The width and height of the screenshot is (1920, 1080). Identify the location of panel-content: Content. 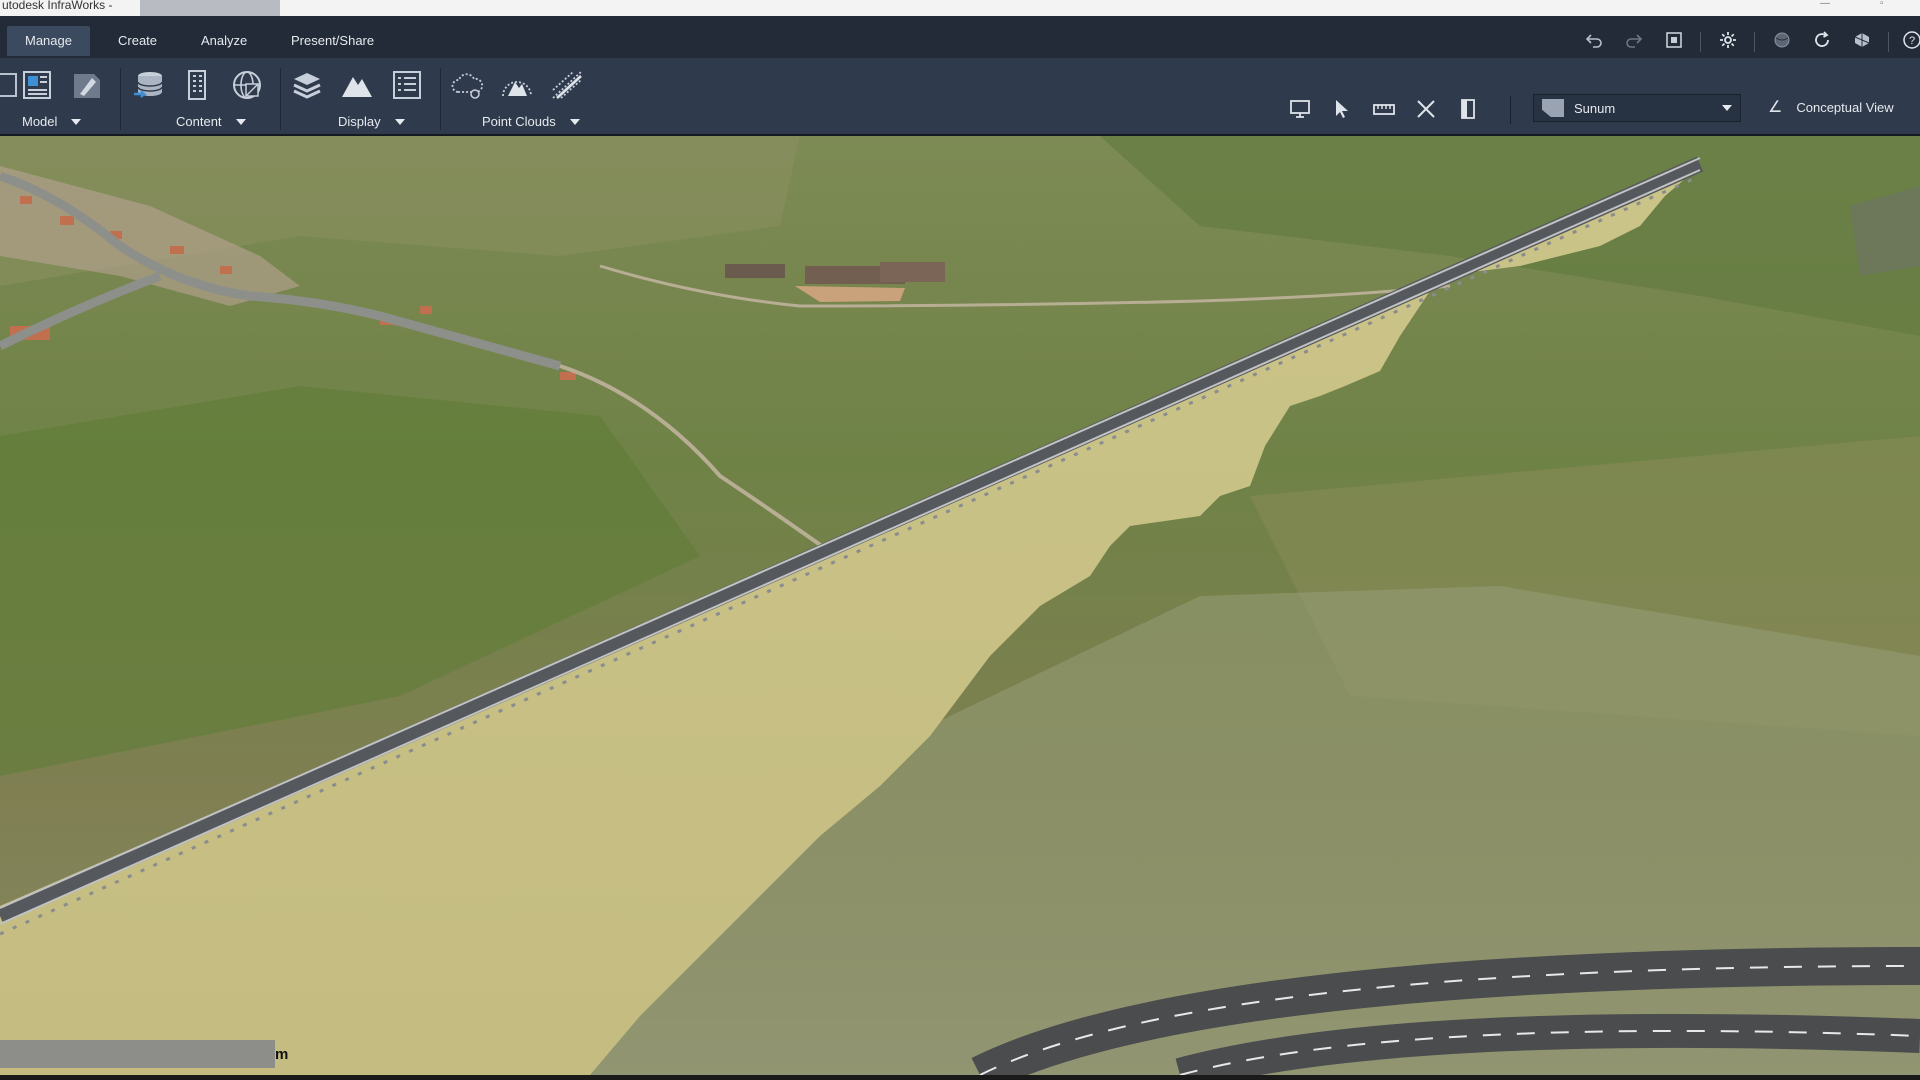
(211, 121).